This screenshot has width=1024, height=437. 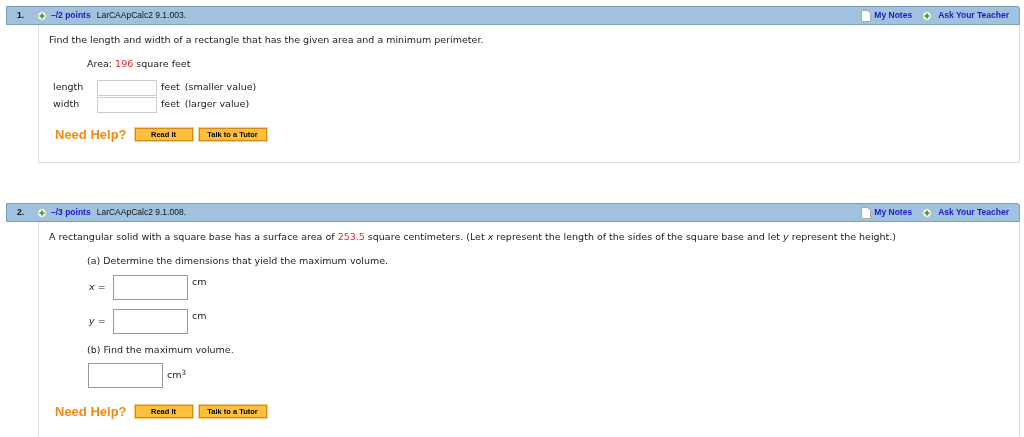 What do you see at coordinates (141, 15) in the screenshot?
I see `question-code: LarCAApCalc2 9.1.003.` at bounding box center [141, 15].